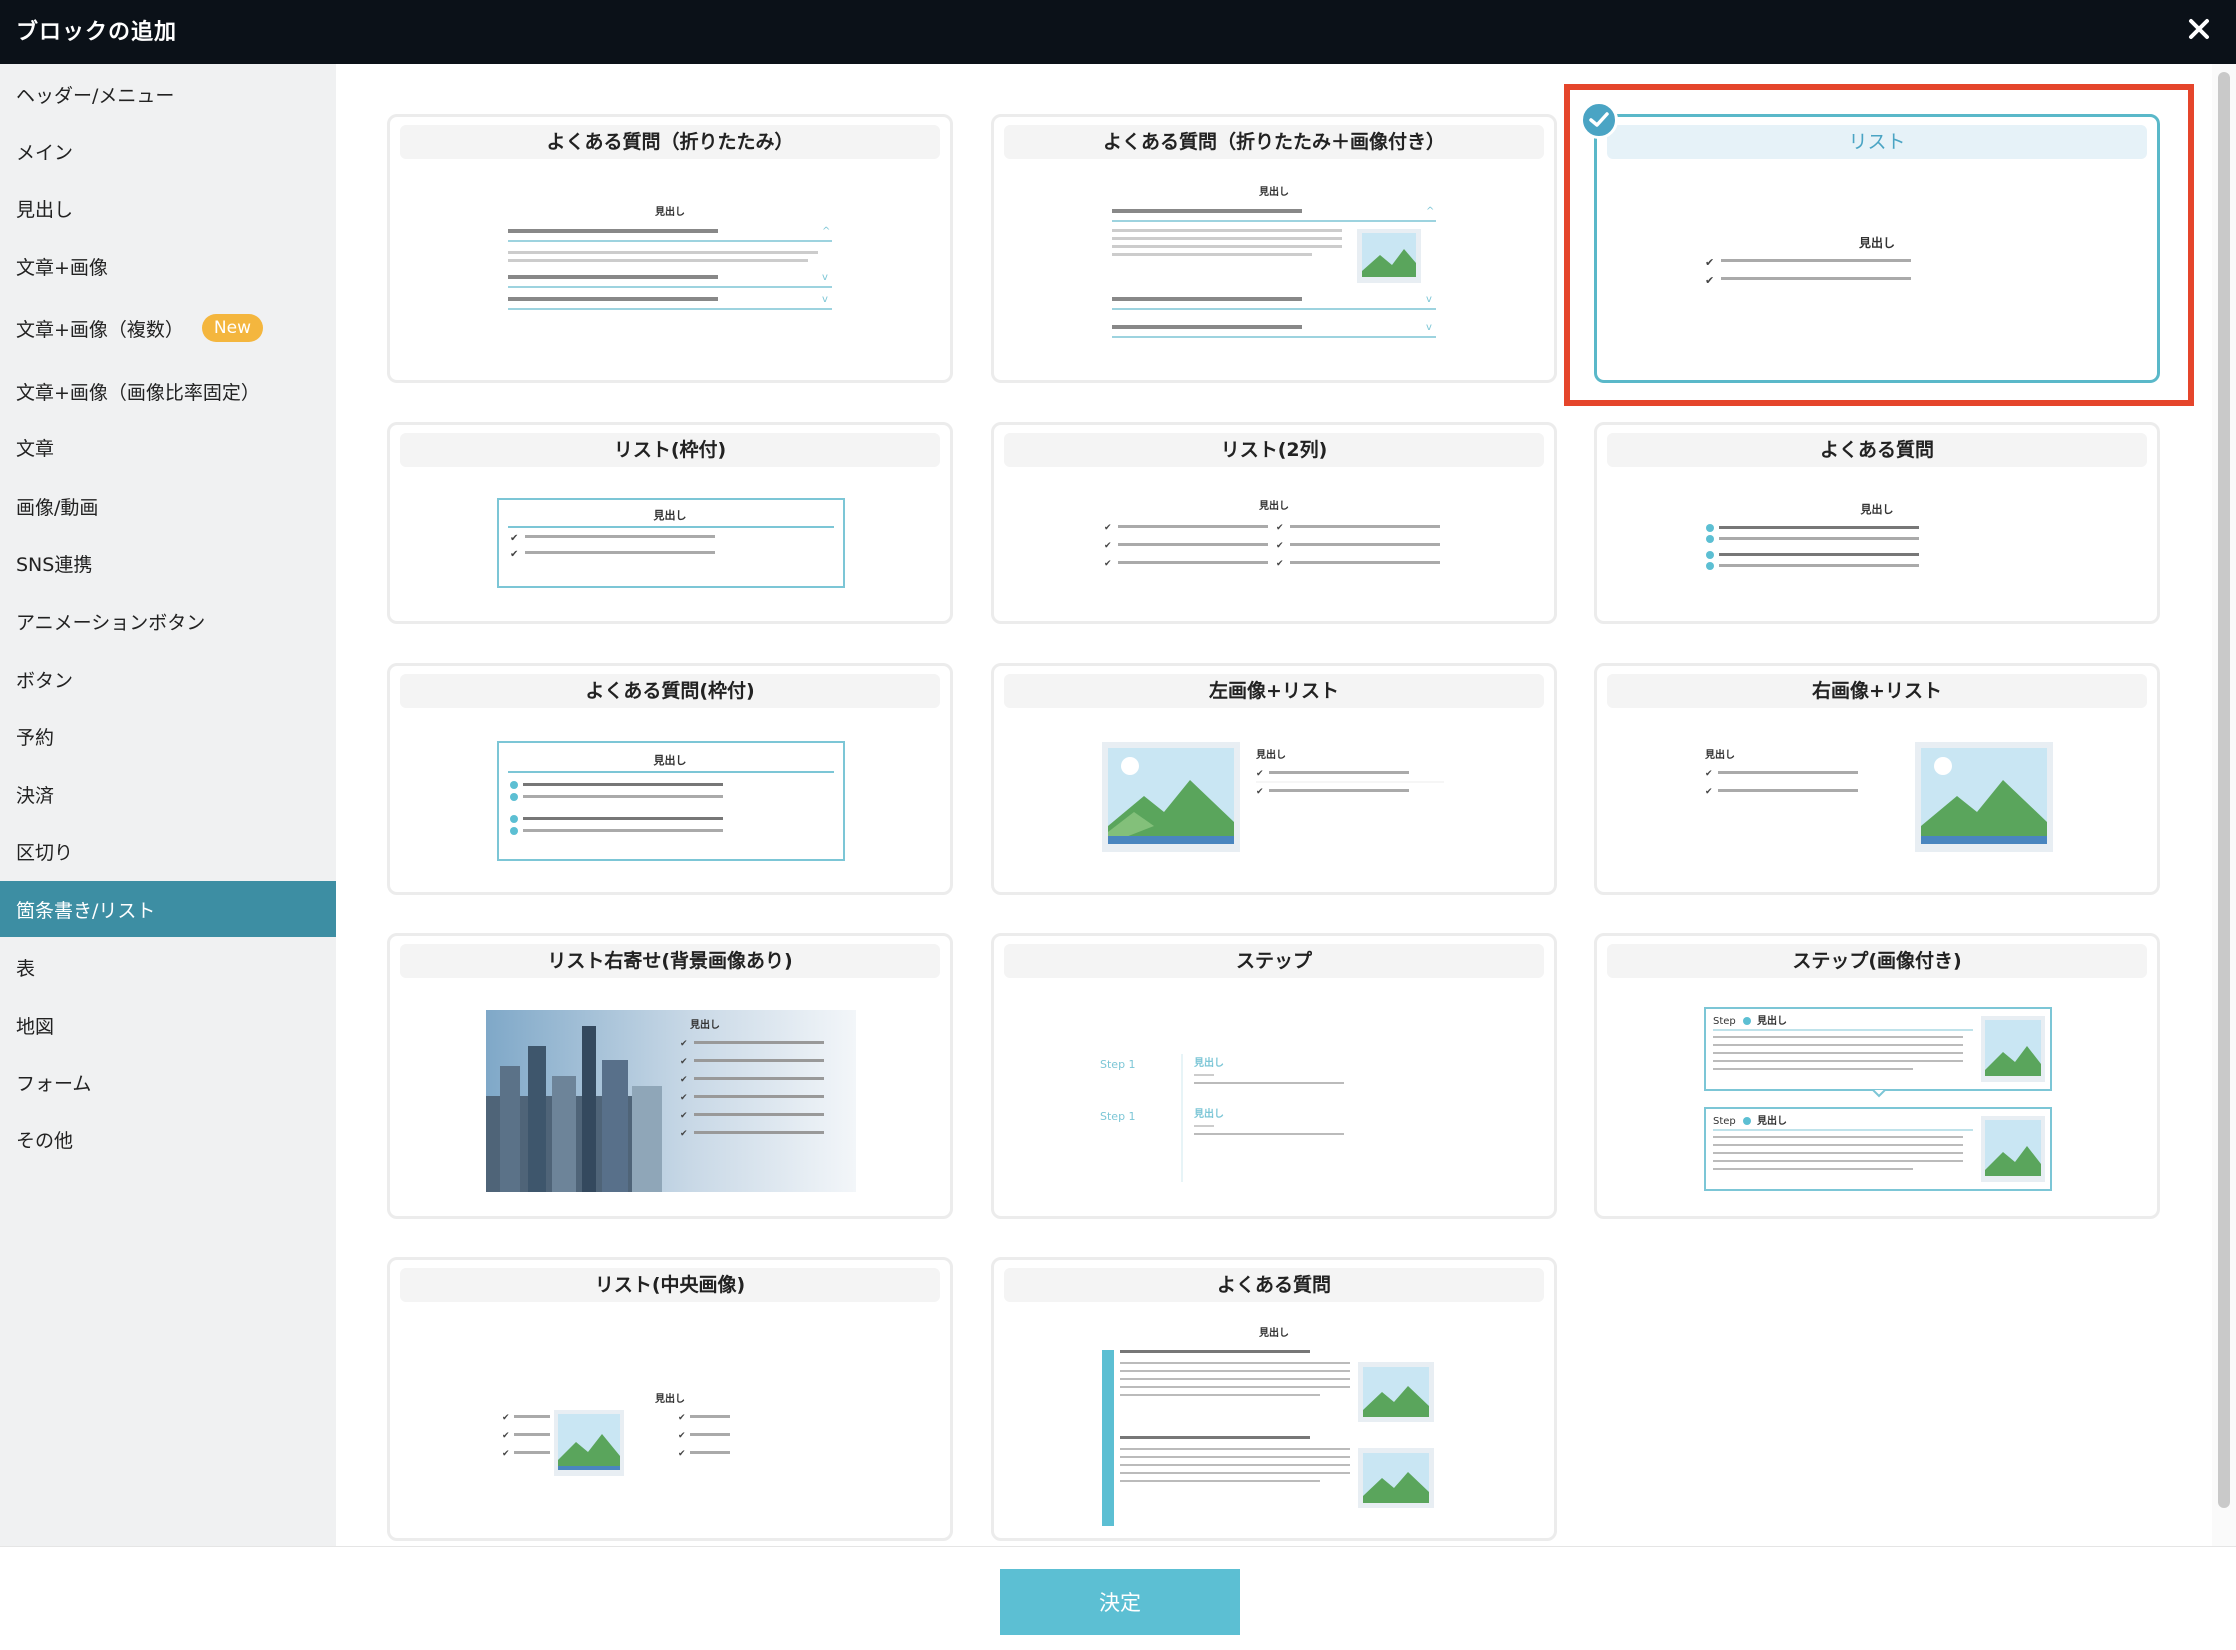 This screenshot has height=1650, width=2236. What do you see at coordinates (1274, 691) in the screenshot?
I see `card-title: 左画像+リスト` at bounding box center [1274, 691].